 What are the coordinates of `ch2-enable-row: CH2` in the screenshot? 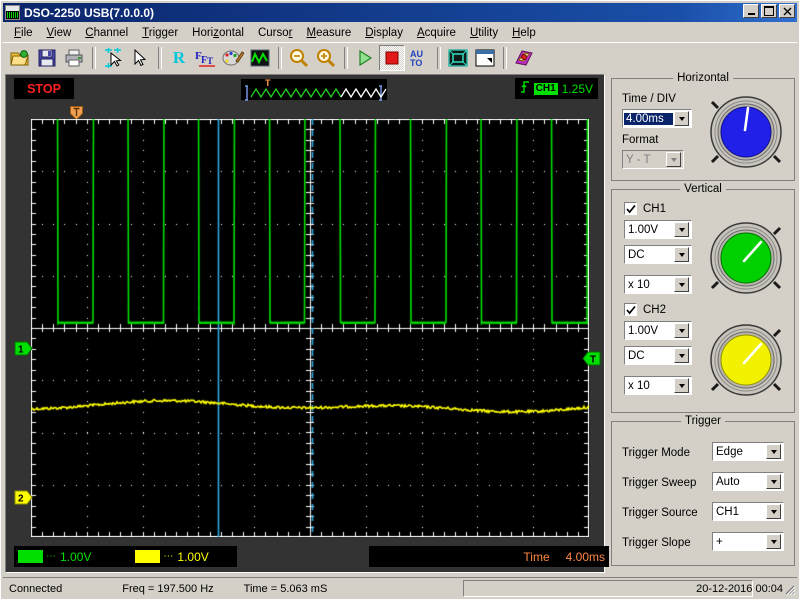 It's located at (645, 309).